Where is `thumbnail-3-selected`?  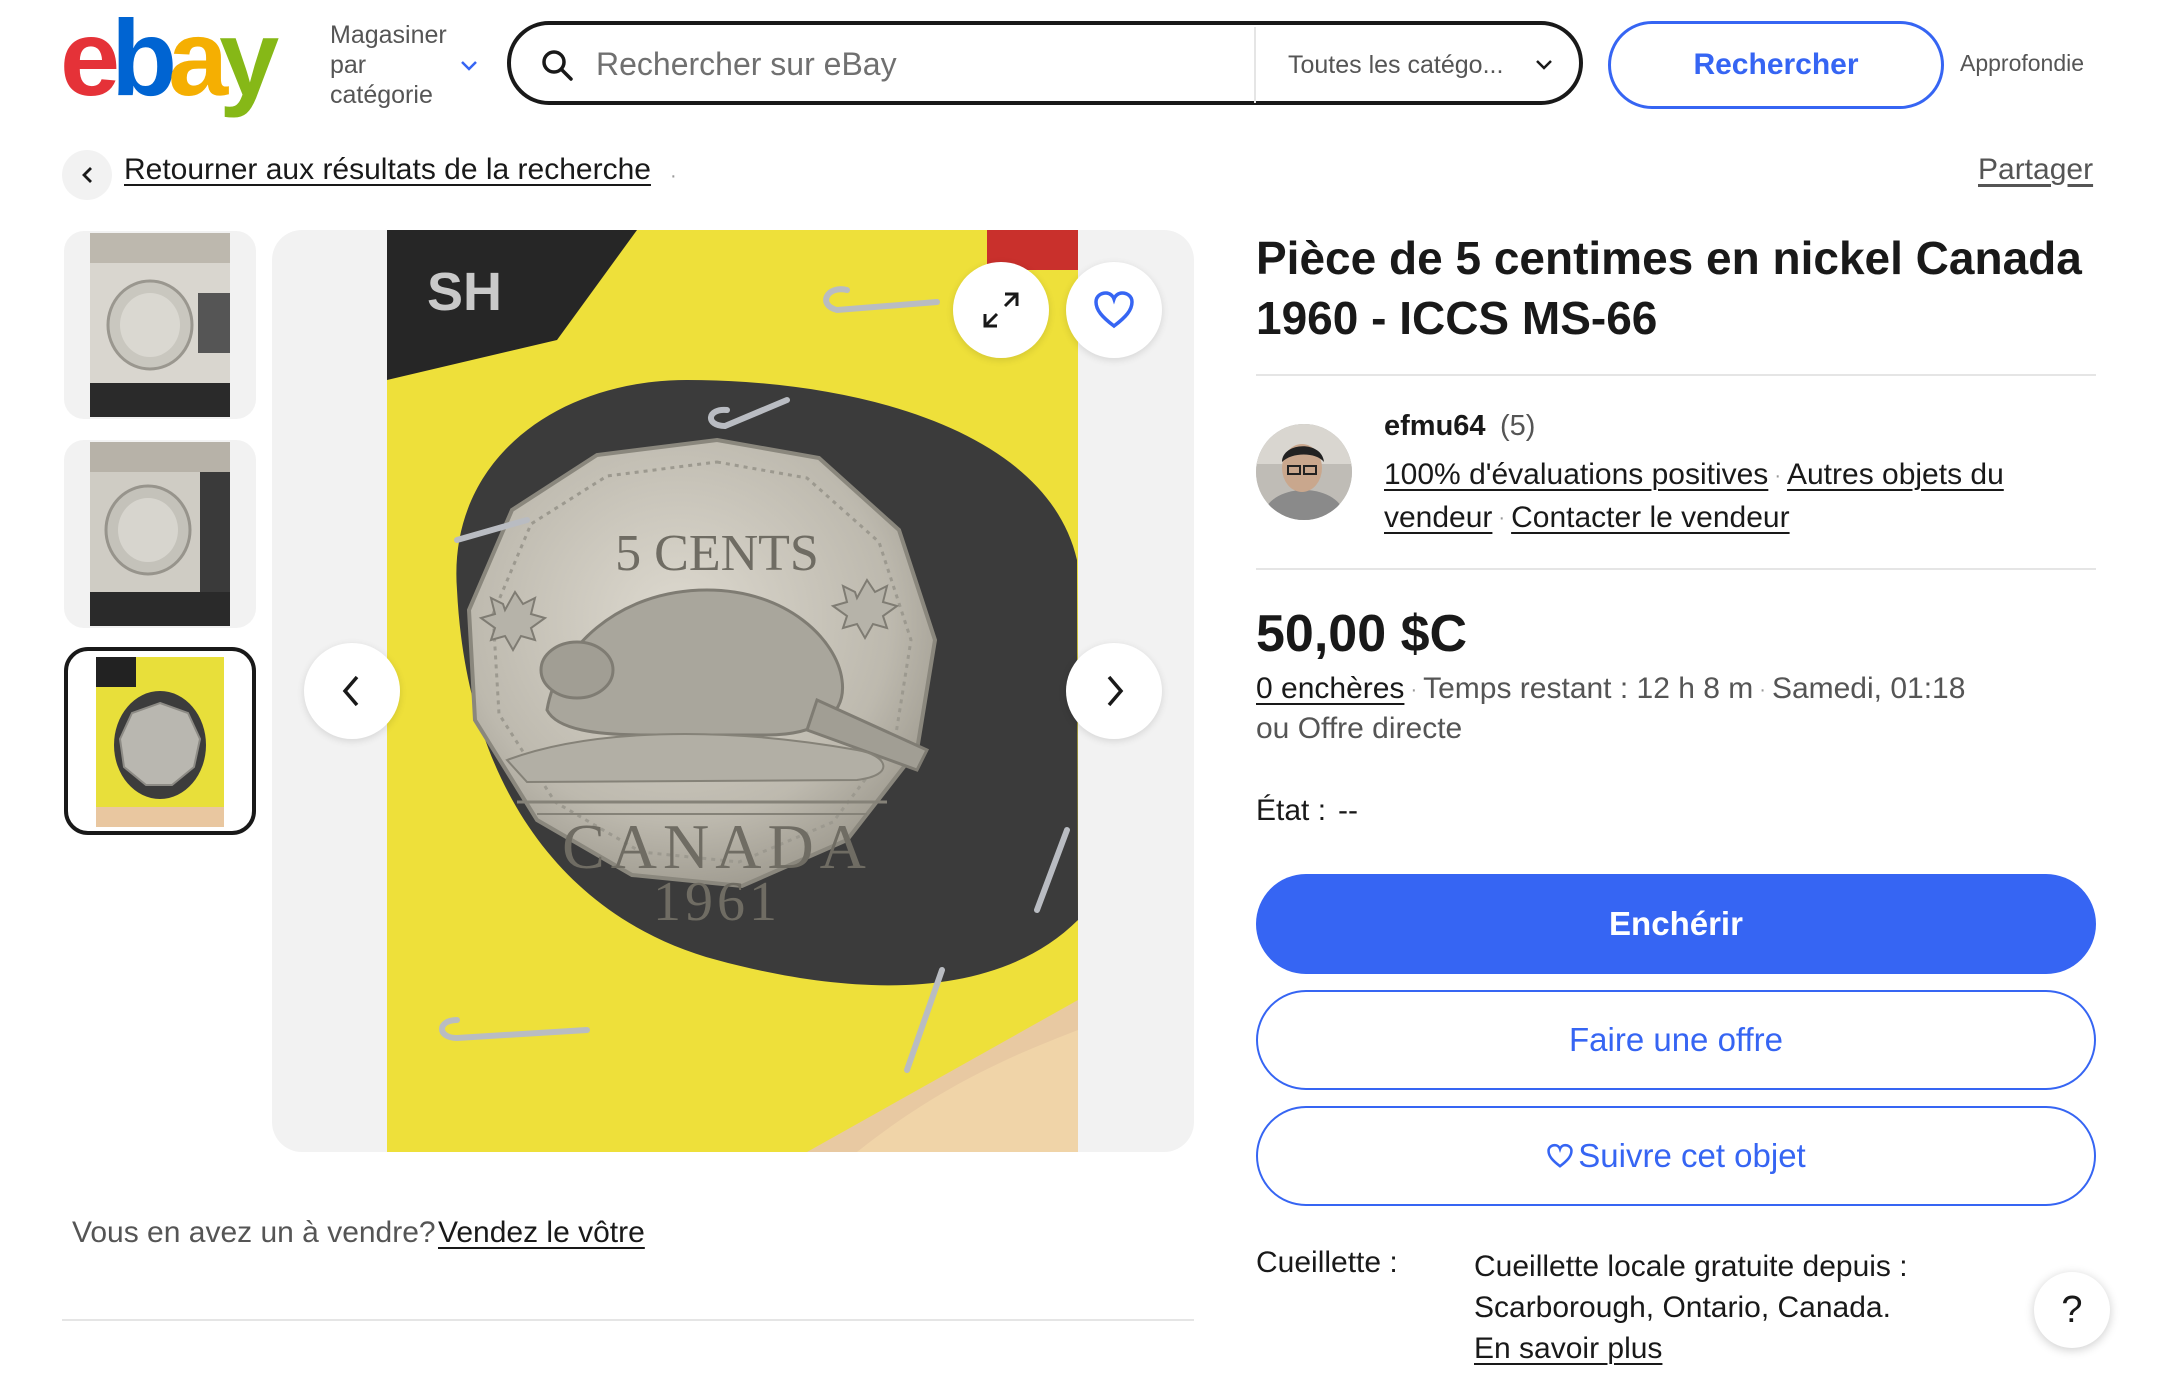
thumbnail-3-selected is located at coordinates (160, 741).